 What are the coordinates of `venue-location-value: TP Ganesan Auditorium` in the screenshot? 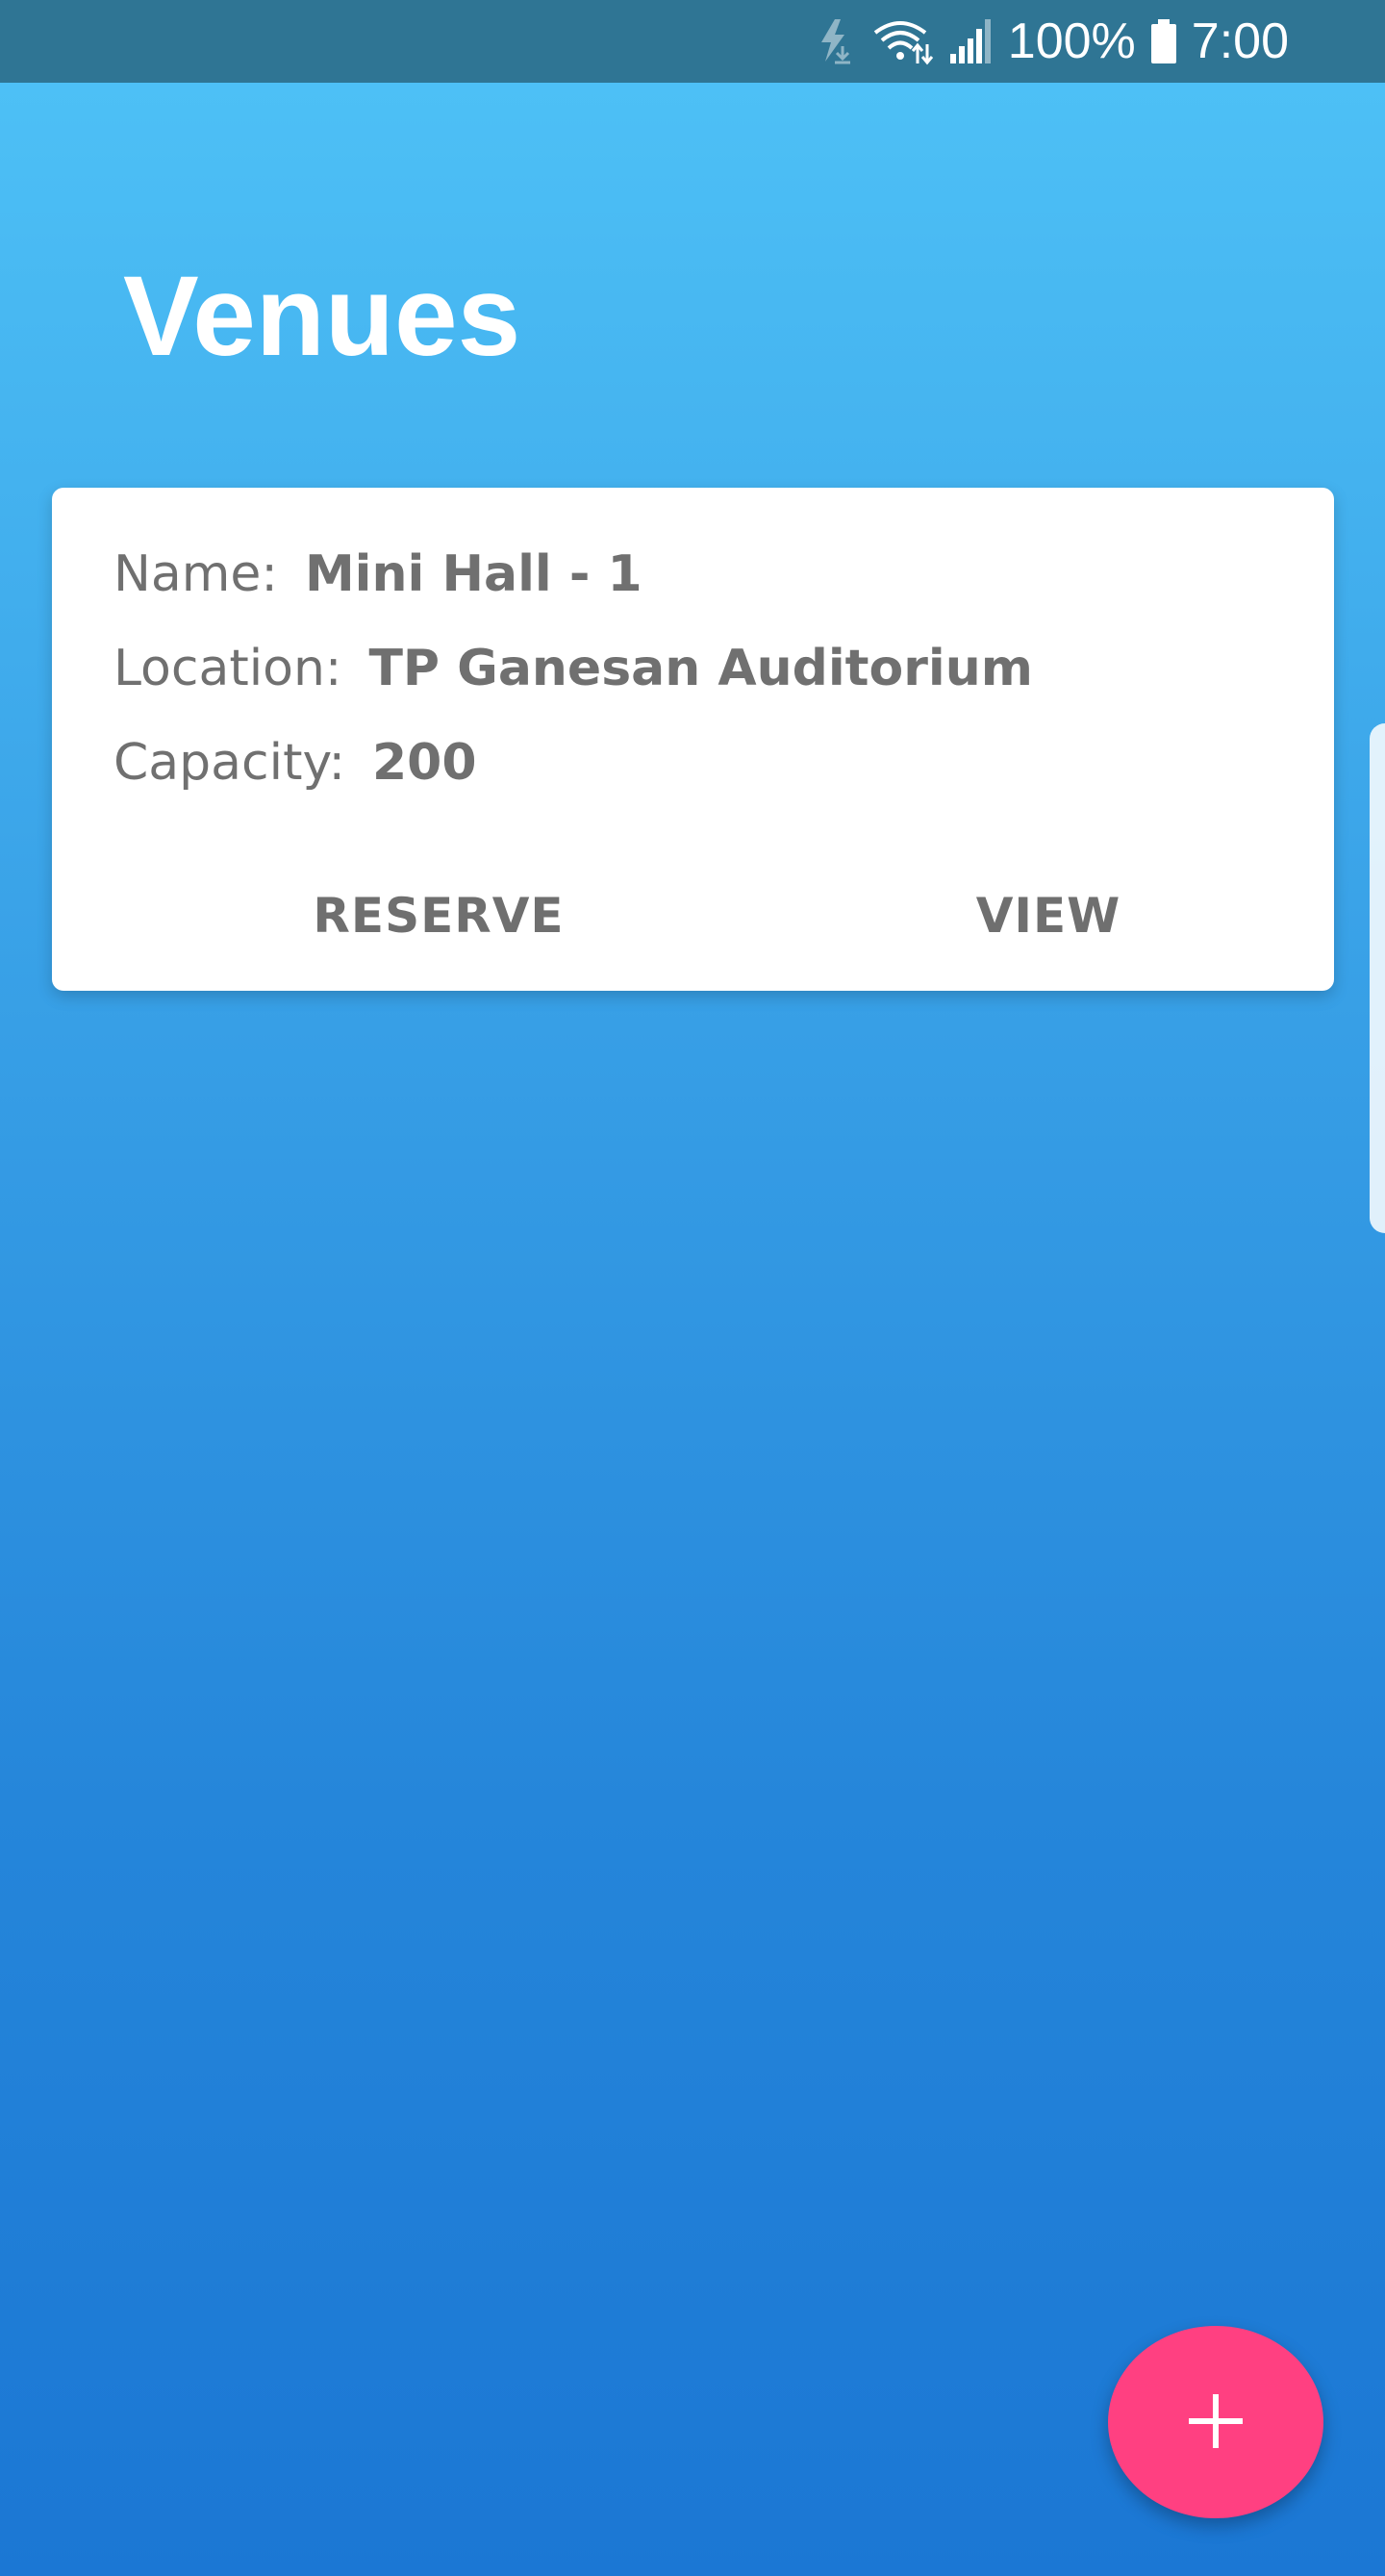 It's located at (700, 669).